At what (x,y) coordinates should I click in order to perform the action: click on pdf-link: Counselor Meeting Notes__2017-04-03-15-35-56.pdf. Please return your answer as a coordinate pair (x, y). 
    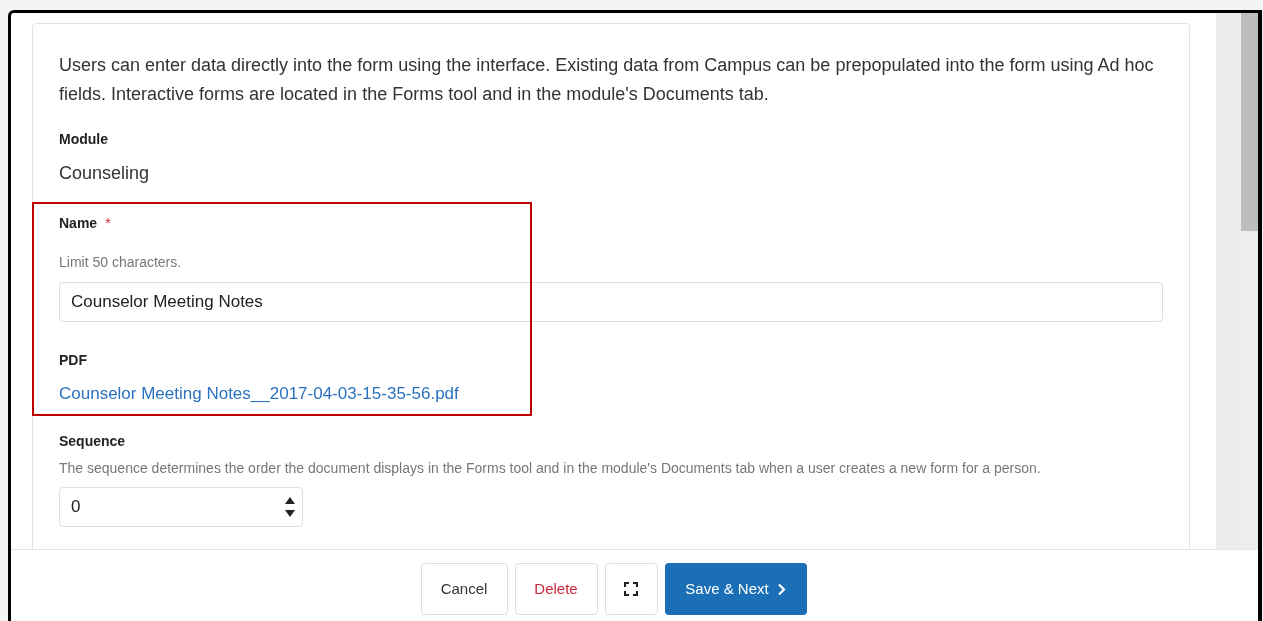
    Looking at the image, I should click on (611, 394).